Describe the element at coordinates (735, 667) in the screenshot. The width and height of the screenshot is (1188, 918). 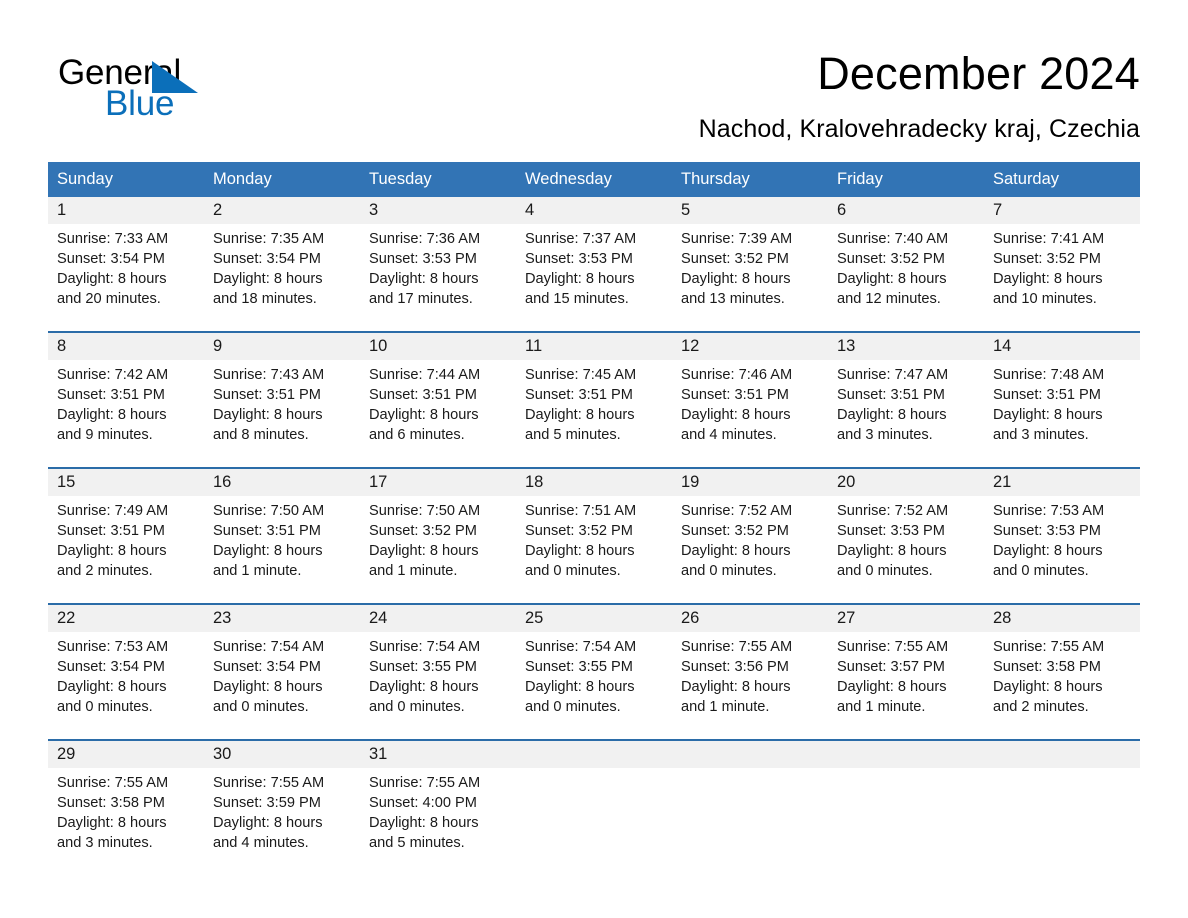
I see `sunset-text: Sunset: 3:56 PM` at that location.